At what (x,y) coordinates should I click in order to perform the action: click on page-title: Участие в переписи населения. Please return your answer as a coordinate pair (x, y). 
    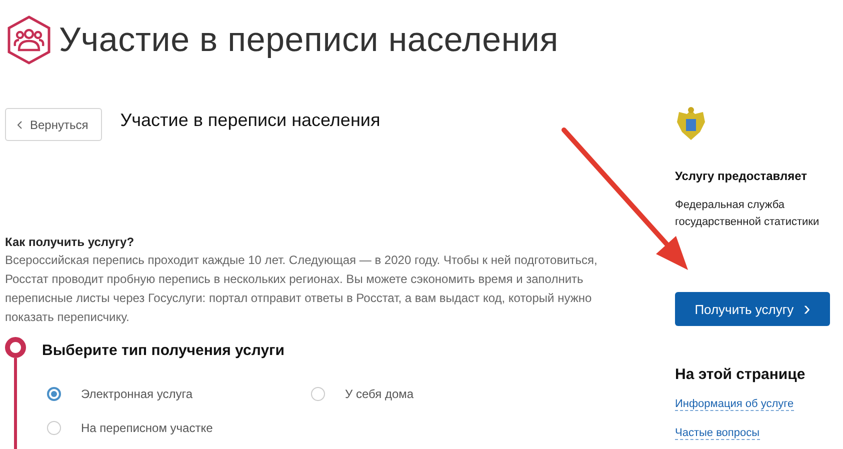
    Looking at the image, I should click on (308, 40).